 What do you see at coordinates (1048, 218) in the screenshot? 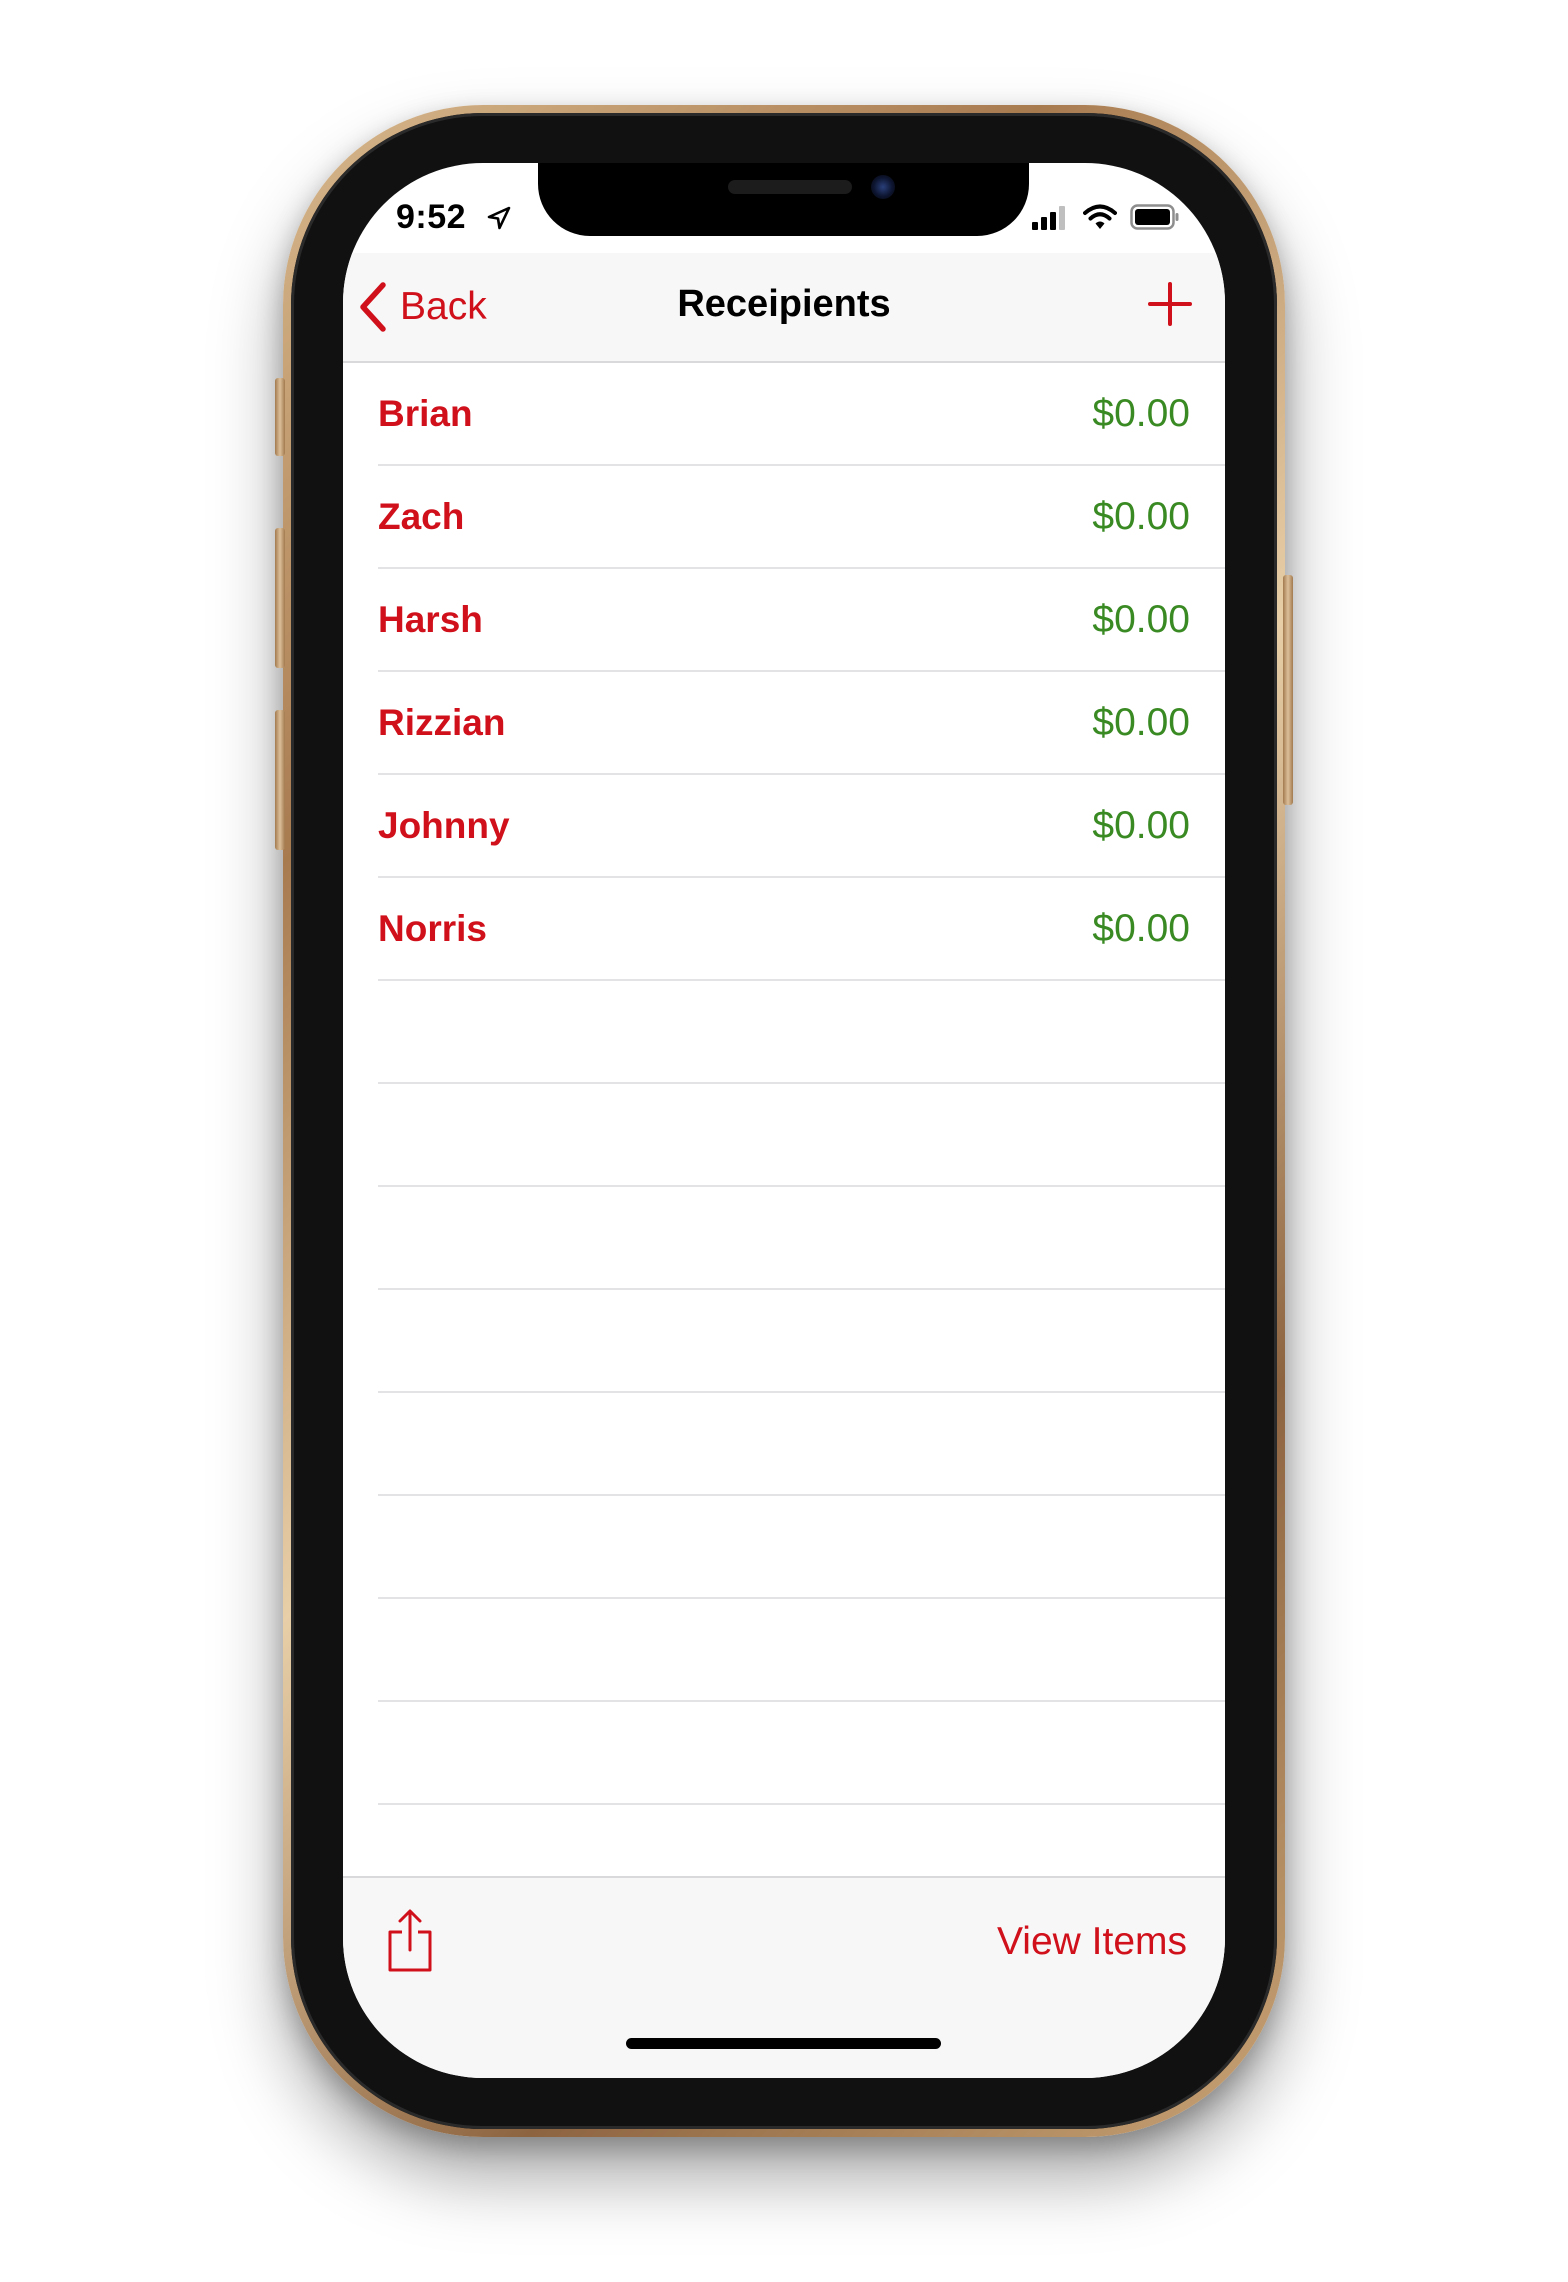
I see `cellular-signal-icon` at bounding box center [1048, 218].